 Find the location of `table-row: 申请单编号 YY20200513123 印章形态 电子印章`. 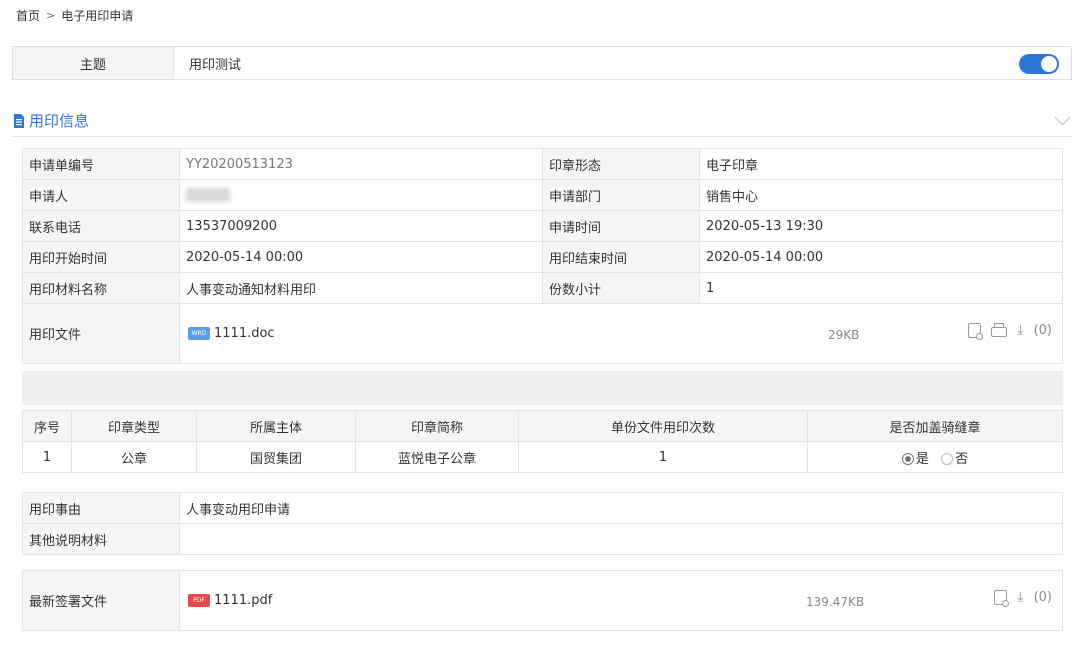

table-row: 申请单编号 YY20200513123 印章形态 电子印章 is located at coordinates (543, 164).